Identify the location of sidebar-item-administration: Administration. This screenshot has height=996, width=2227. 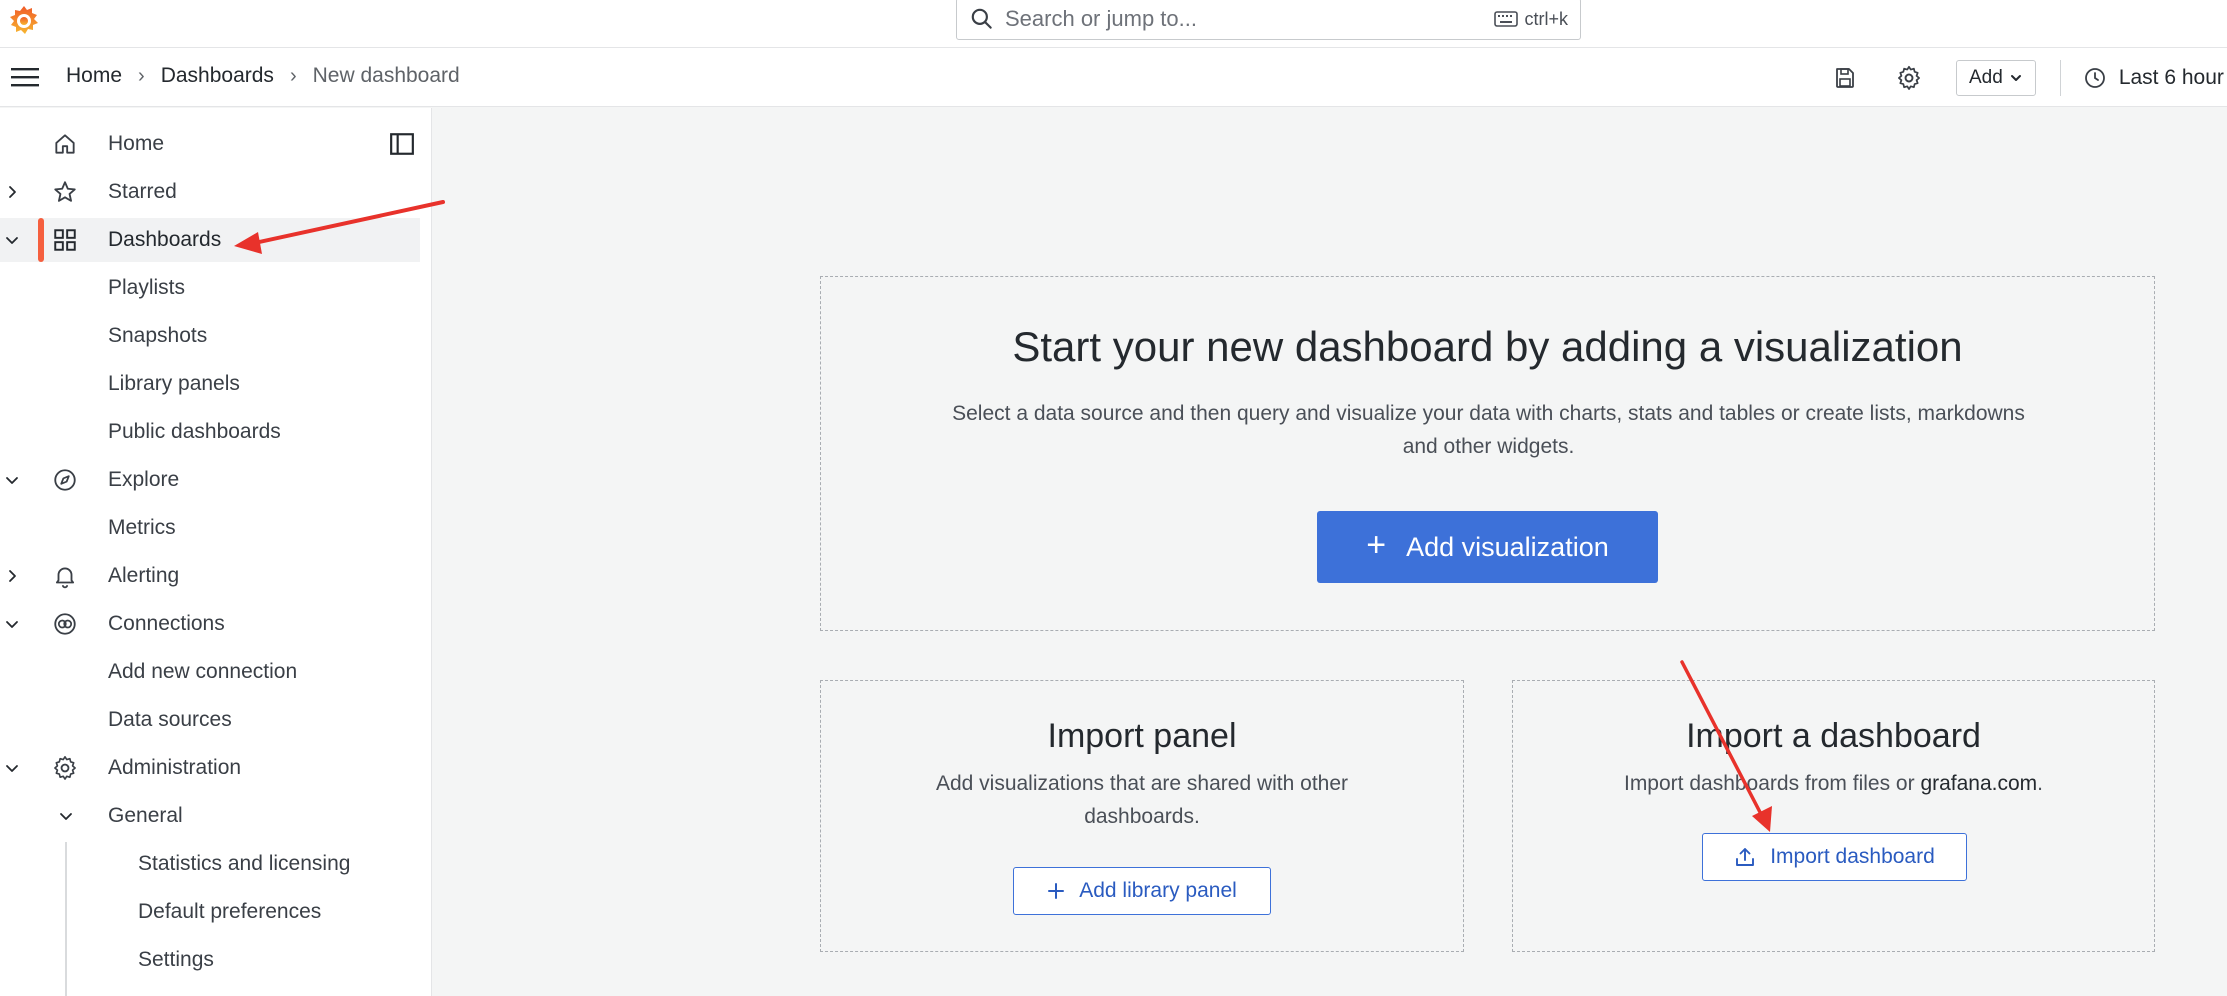
(210, 768).